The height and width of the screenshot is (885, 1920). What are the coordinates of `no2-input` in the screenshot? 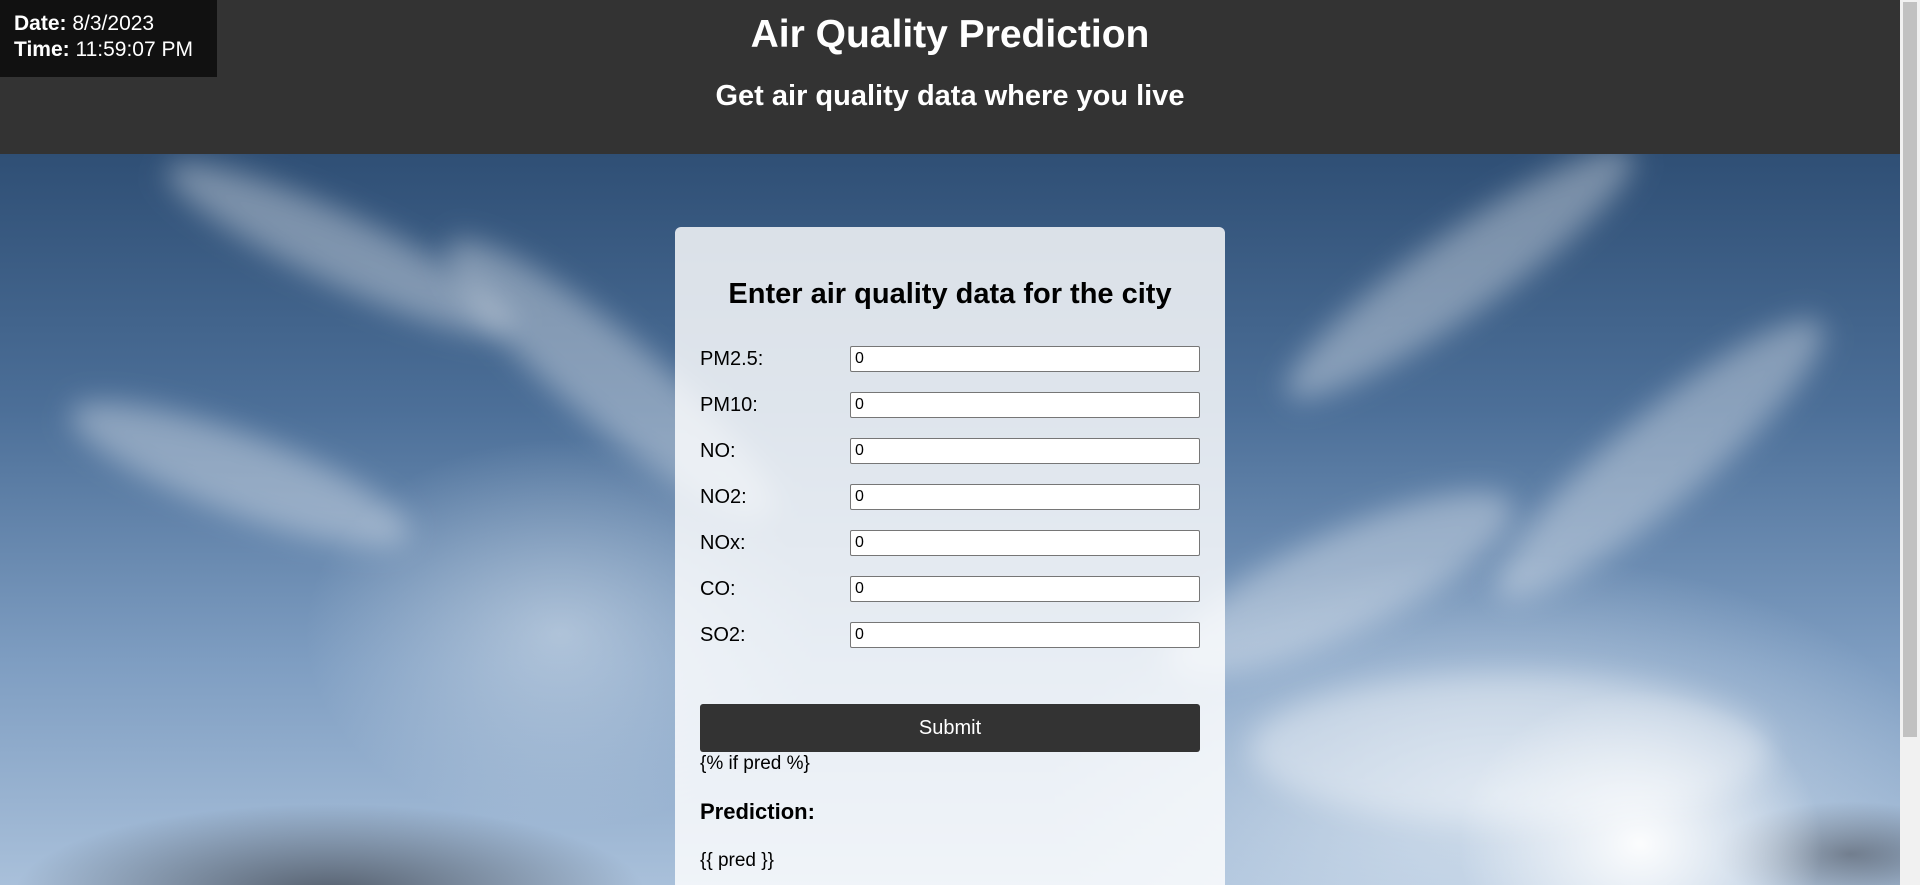 It's located at (1025, 497).